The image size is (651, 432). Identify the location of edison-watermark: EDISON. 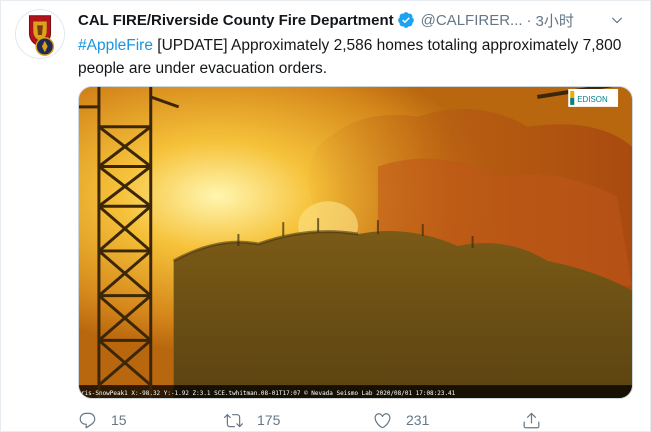
(592, 99).